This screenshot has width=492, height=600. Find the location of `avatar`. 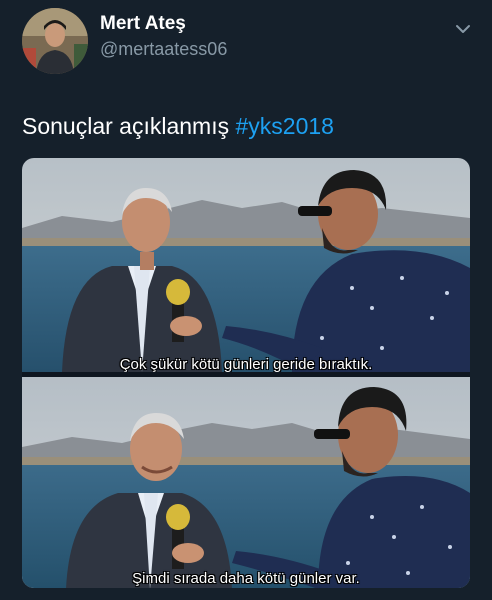

avatar is located at coordinates (55, 41).